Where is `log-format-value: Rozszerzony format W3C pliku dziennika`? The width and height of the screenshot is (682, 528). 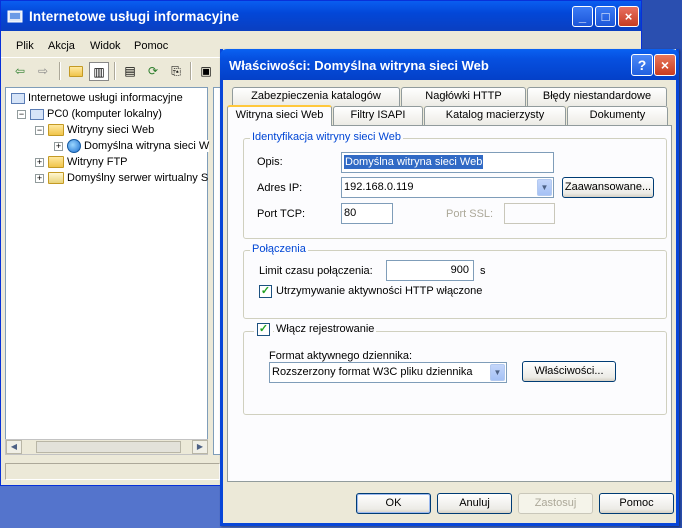
log-format-value: Rozszerzony format W3C pliku dziennika is located at coordinates (372, 372).